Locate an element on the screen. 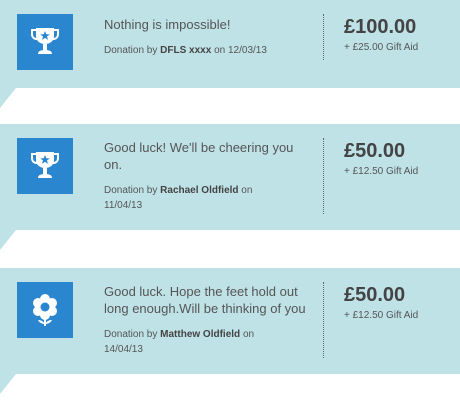 This screenshot has width=460, height=403. donation-message: Good luck! We'll be cheering you on. is located at coordinates (199, 156).